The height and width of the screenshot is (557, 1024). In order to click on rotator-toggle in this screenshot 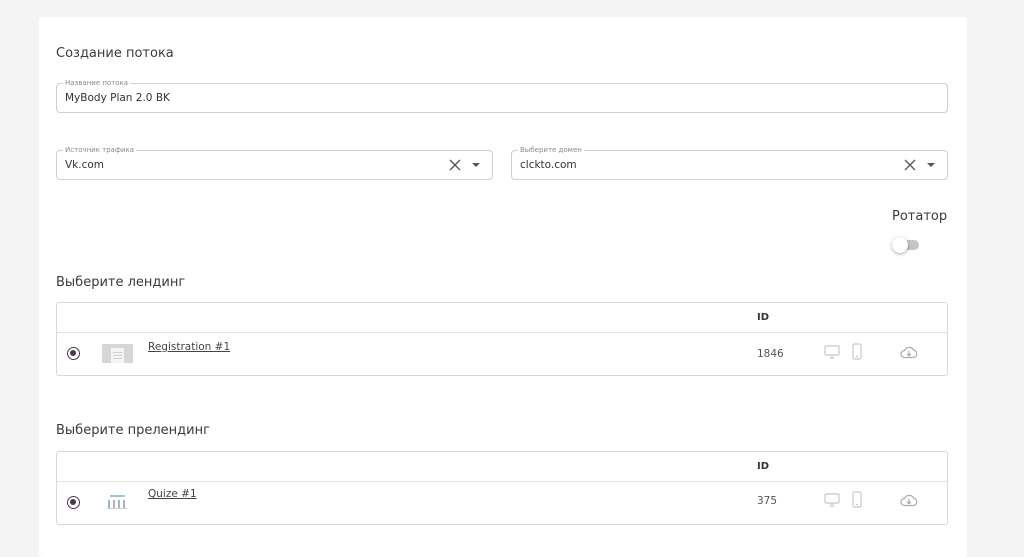, I will do `click(906, 245)`.